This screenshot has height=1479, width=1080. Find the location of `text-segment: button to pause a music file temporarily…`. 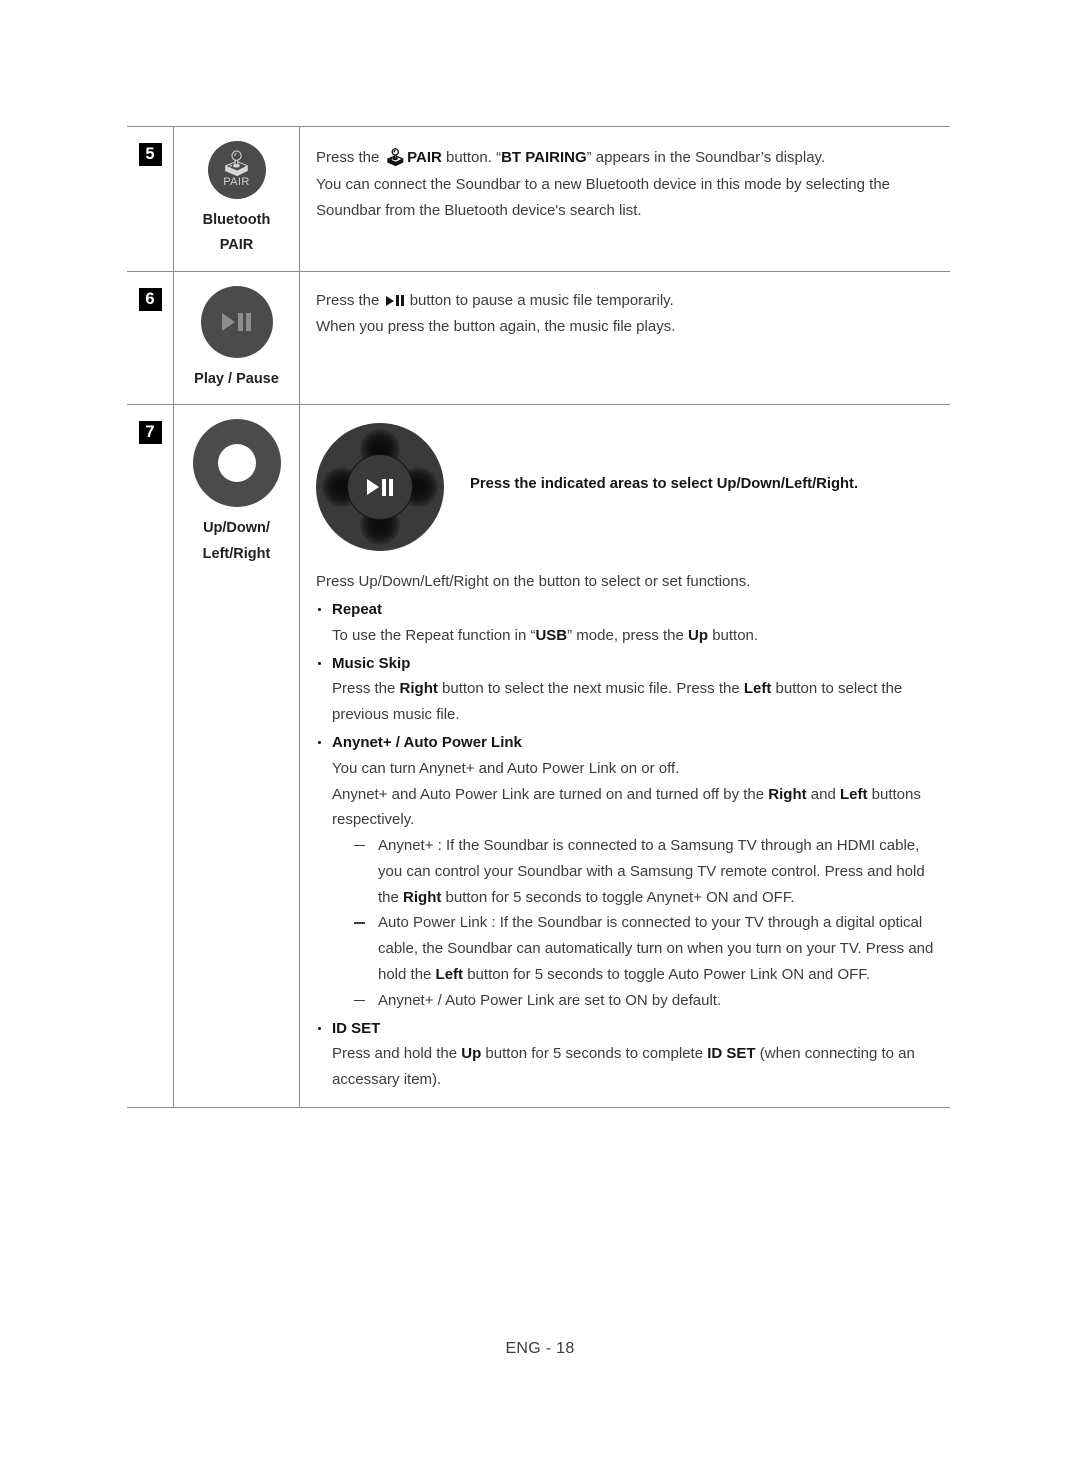

text-segment: button to pause a music file temporarily… is located at coordinates (539, 300).